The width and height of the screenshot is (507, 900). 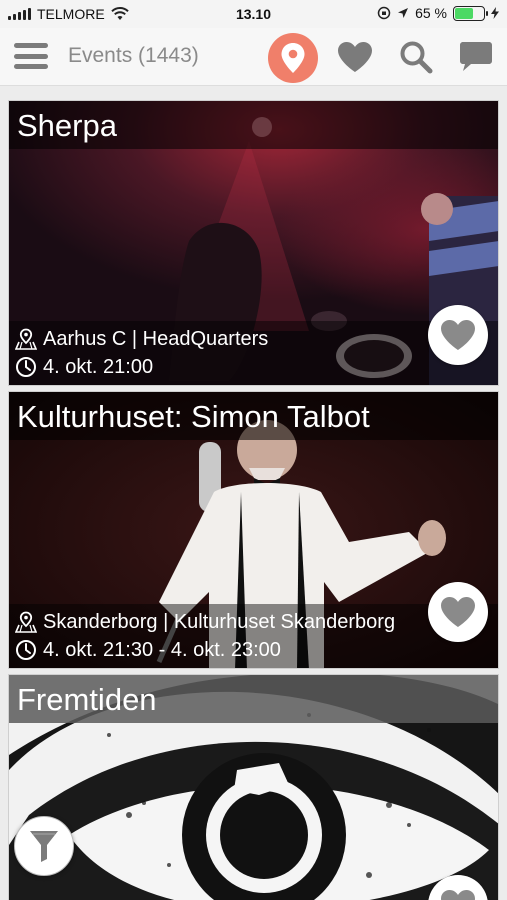 What do you see at coordinates (253, 367) in the screenshot?
I see `event-time-row: 4. okt. 21:00` at bounding box center [253, 367].